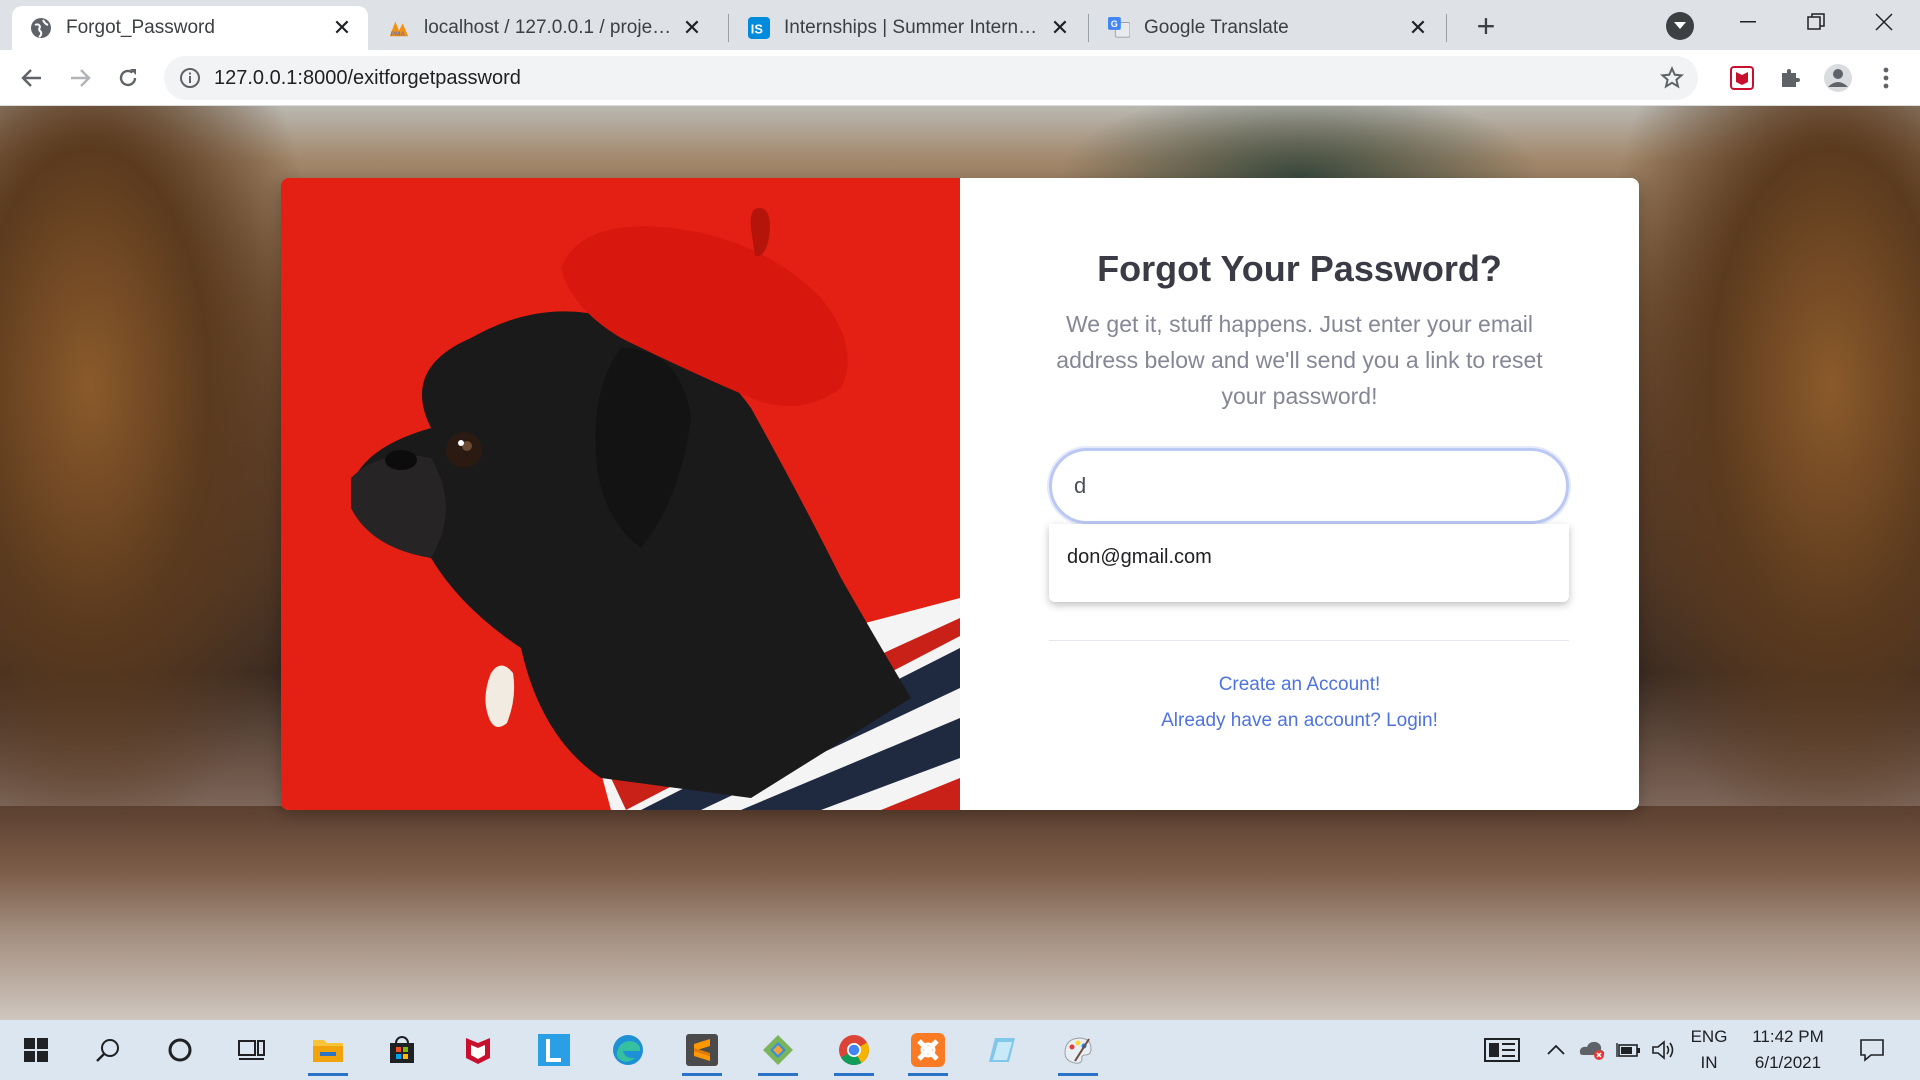  What do you see at coordinates (912, 27) in the screenshot?
I see `tab-title: Internships | Summer Internship` at bounding box center [912, 27].